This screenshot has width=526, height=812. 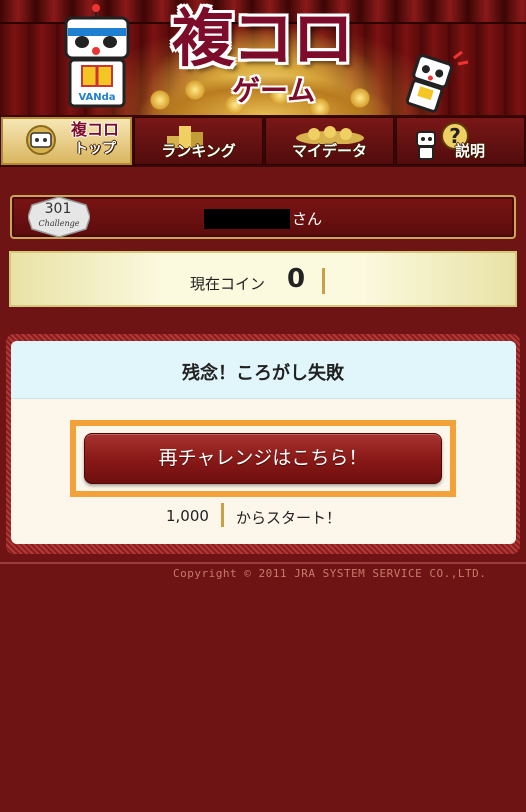 I want to click on coin-value: 0, so click(x=296, y=279).